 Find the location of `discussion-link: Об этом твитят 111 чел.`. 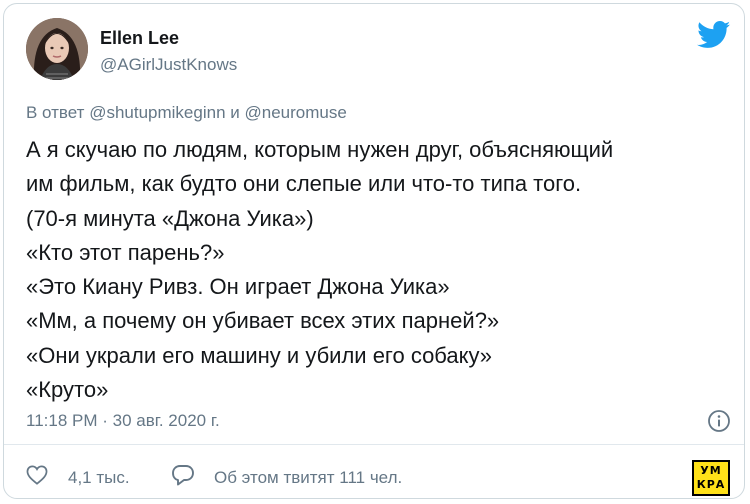

discussion-link: Об этом твитят 111 чел. is located at coordinates (308, 478).